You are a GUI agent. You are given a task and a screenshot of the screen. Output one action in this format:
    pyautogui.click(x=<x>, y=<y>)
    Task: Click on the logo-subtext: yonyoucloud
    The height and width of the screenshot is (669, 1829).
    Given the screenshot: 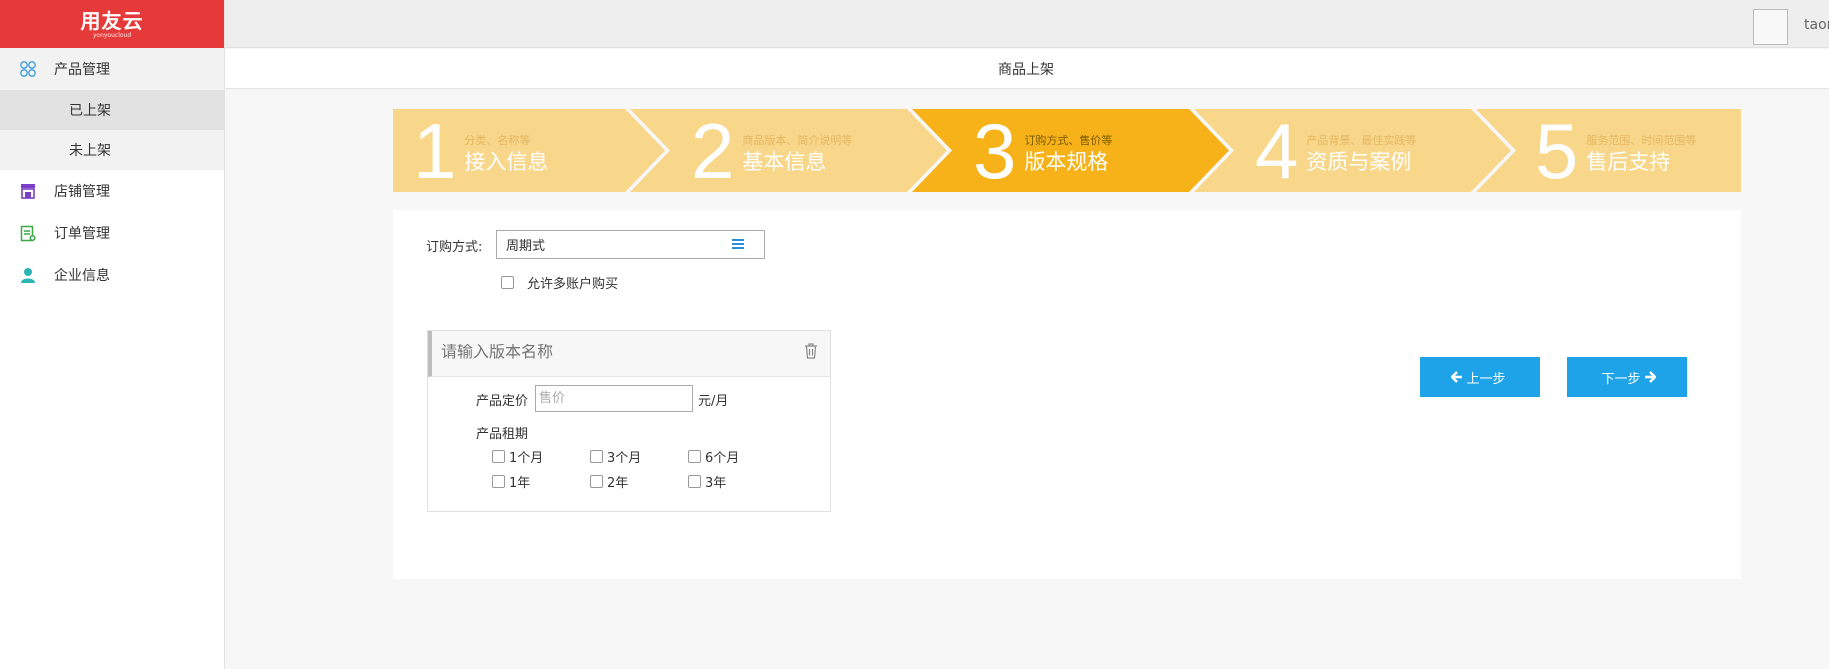 What is the action you would take?
    pyautogui.click(x=112, y=35)
    